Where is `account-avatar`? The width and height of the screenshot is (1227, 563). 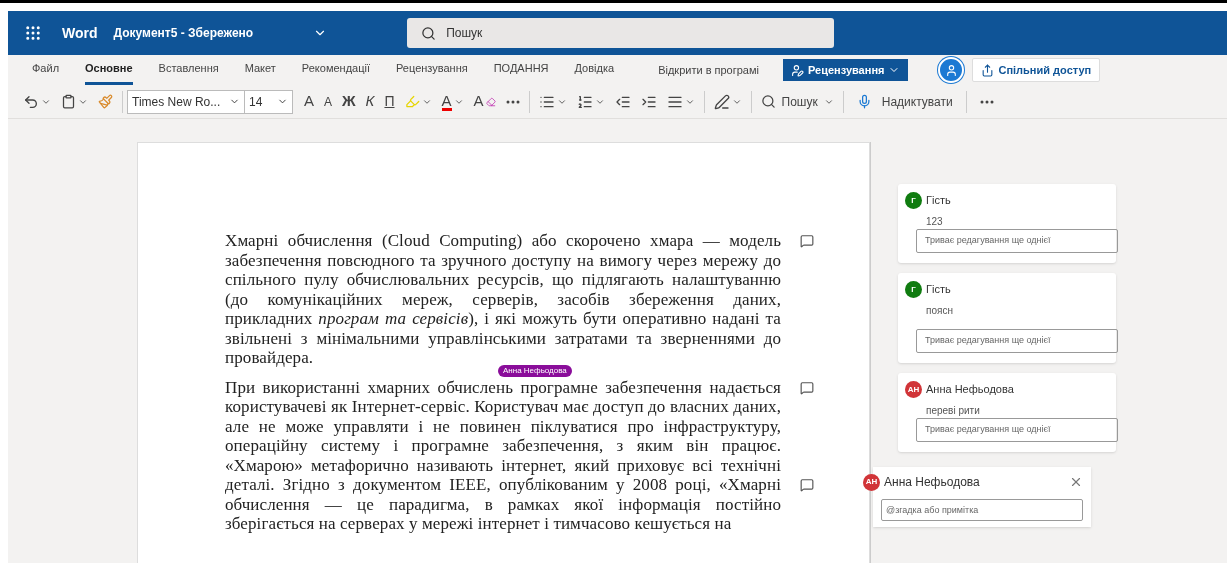 account-avatar is located at coordinates (951, 70).